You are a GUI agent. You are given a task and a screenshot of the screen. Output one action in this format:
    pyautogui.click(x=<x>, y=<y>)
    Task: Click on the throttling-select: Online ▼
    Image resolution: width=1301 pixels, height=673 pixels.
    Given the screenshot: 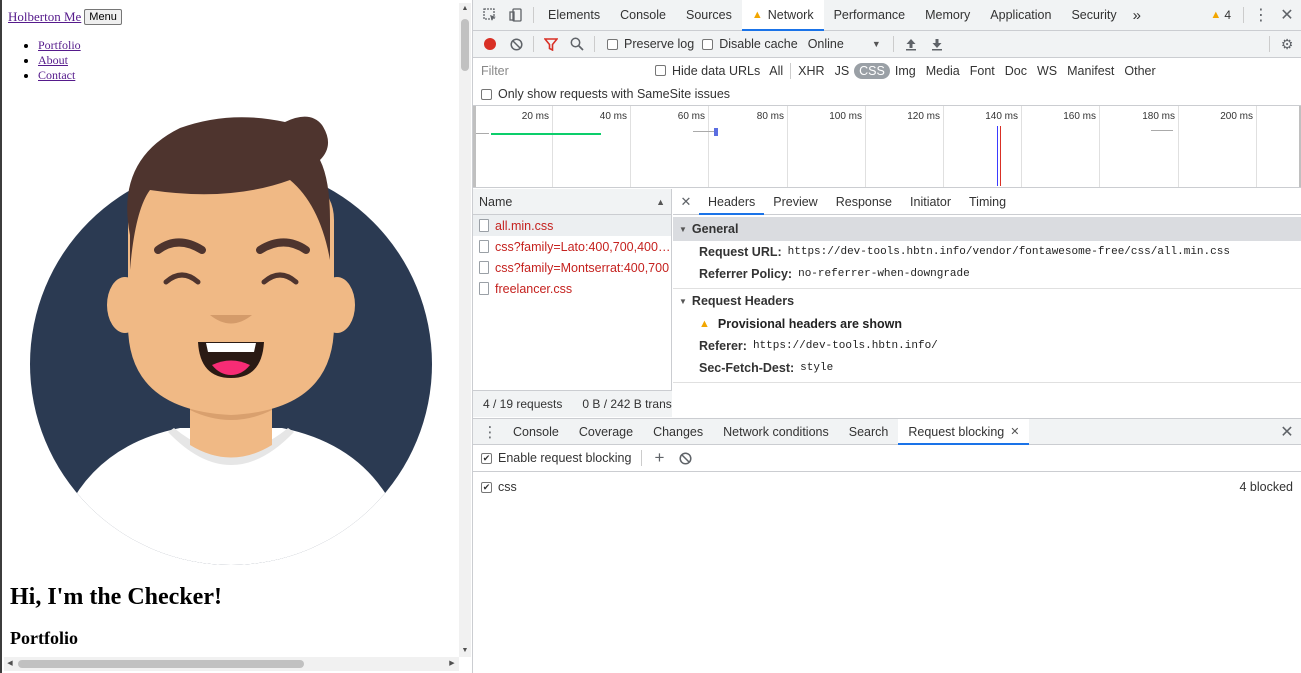 What is the action you would take?
    pyautogui.click(x=844, y=44)
    